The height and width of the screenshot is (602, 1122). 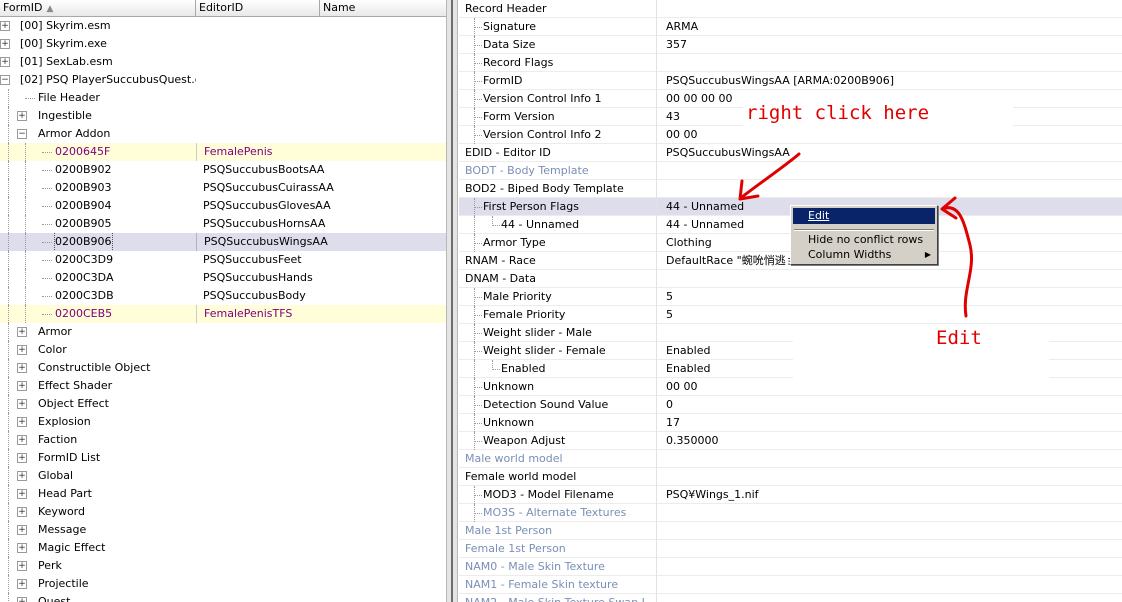 I want to click on menu-item-hide-no-conflict-label: Hide no conflict rows, so click(x=866, y=239).